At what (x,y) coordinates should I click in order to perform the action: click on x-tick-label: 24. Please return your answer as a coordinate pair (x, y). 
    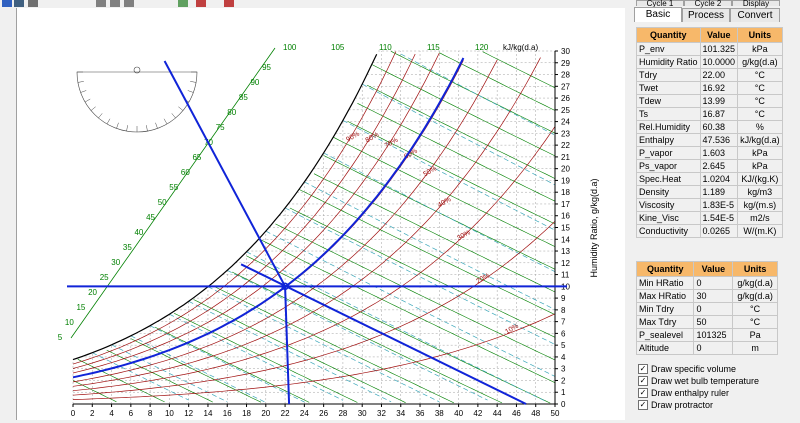
    Looking at the image, I should click on (304, 413).